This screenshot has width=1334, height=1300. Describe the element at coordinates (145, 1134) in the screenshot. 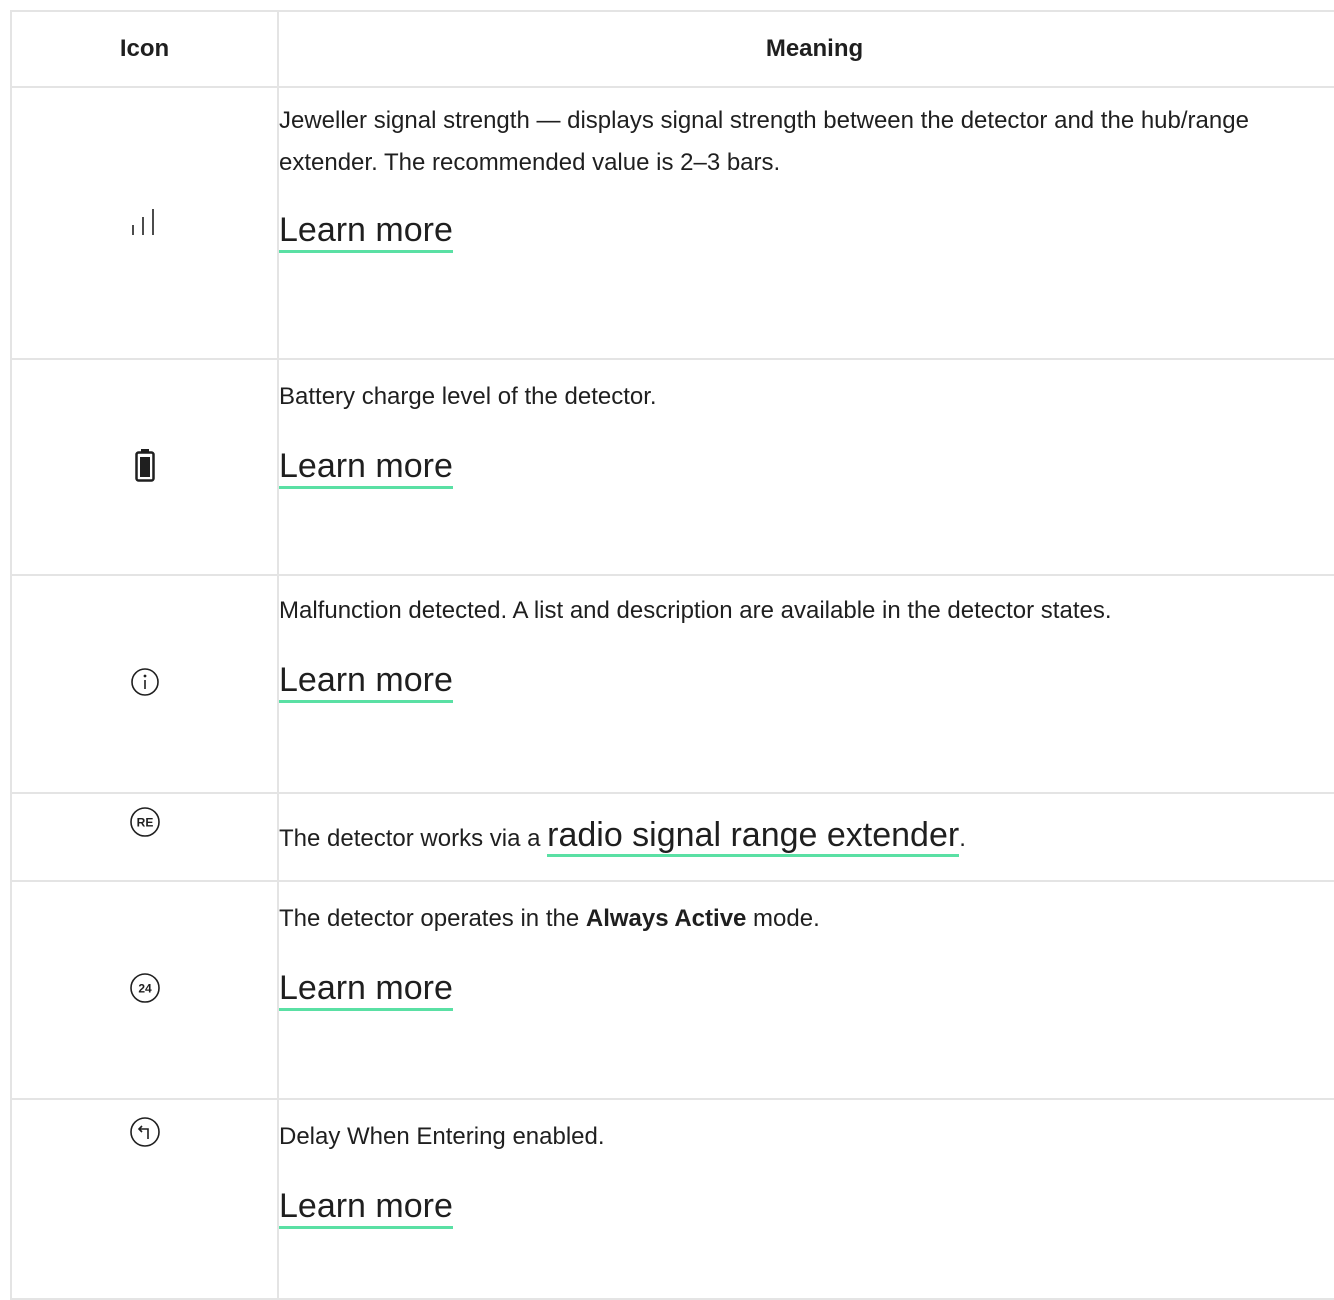

I see `entry-delay-icon` at that location.